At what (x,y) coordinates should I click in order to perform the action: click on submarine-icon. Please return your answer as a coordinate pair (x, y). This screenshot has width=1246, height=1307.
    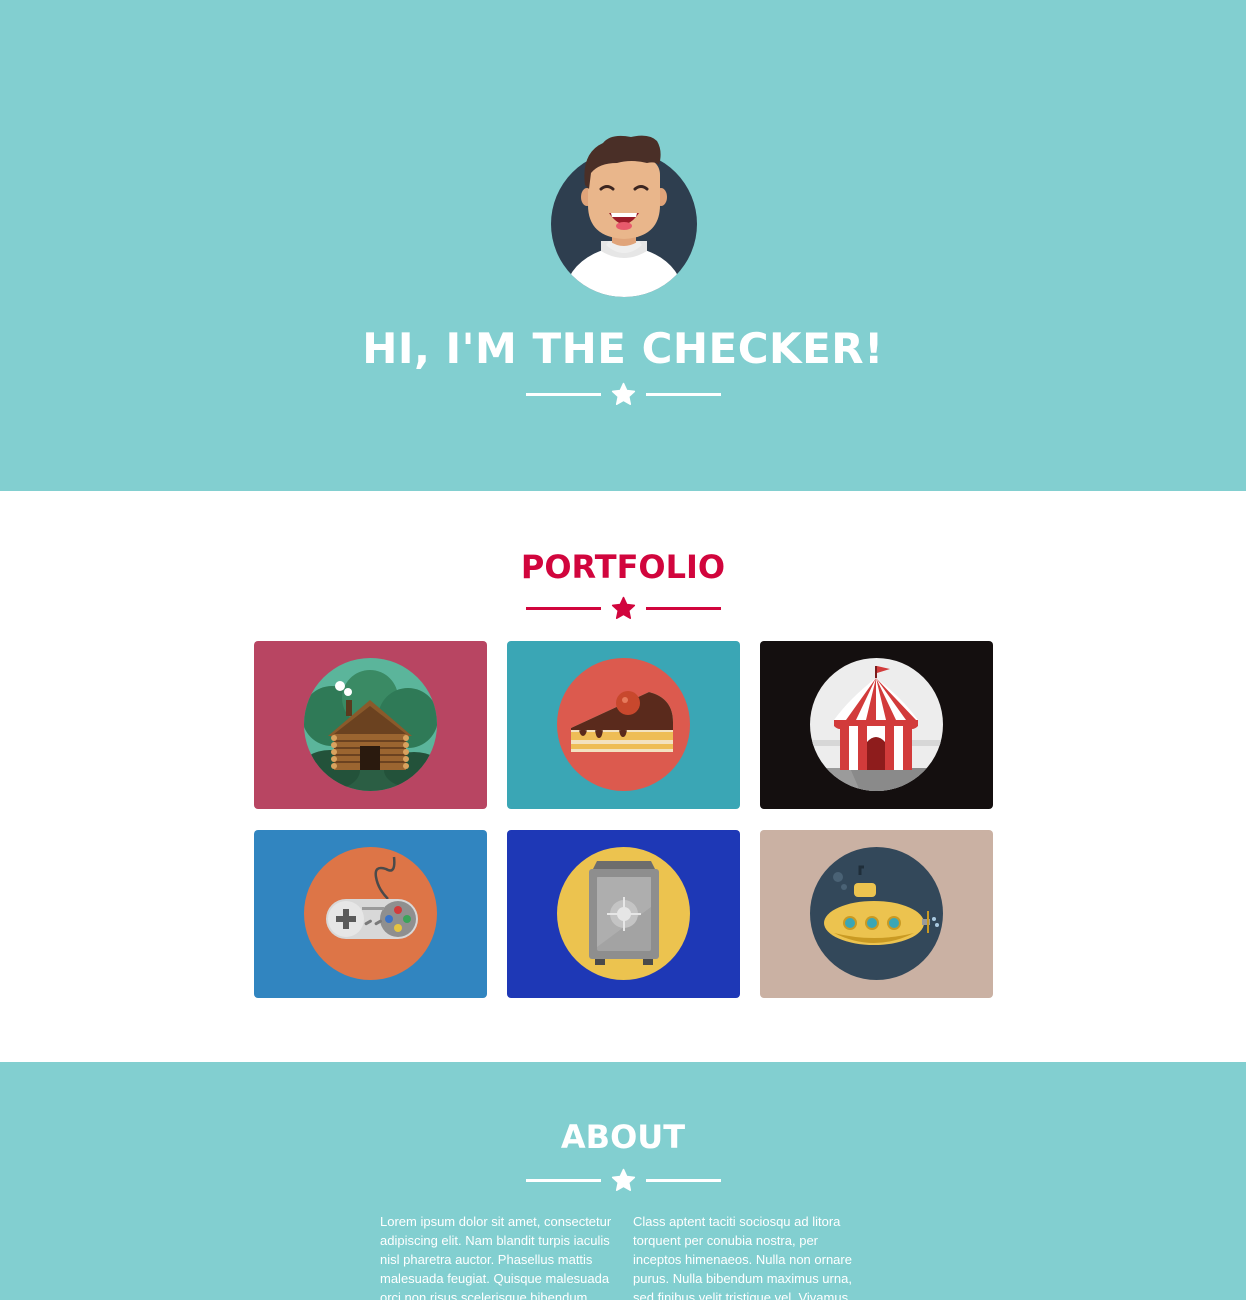
    Looking at the image, I should click on (876, 913).